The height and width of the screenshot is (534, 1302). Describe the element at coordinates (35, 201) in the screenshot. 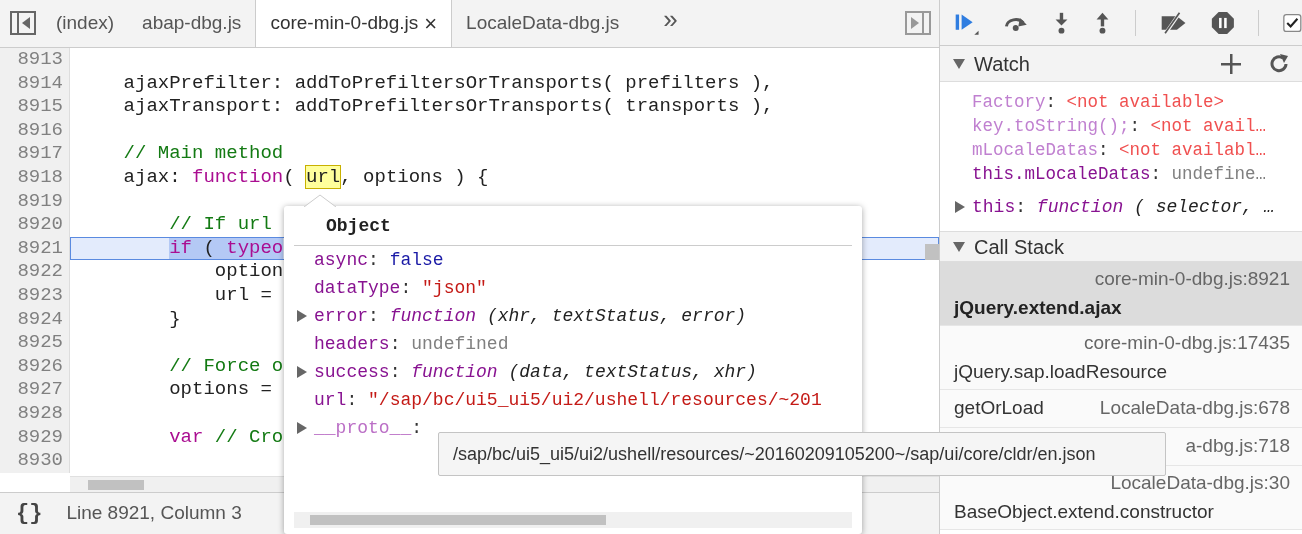

I see `line-number: 8919` at that location.